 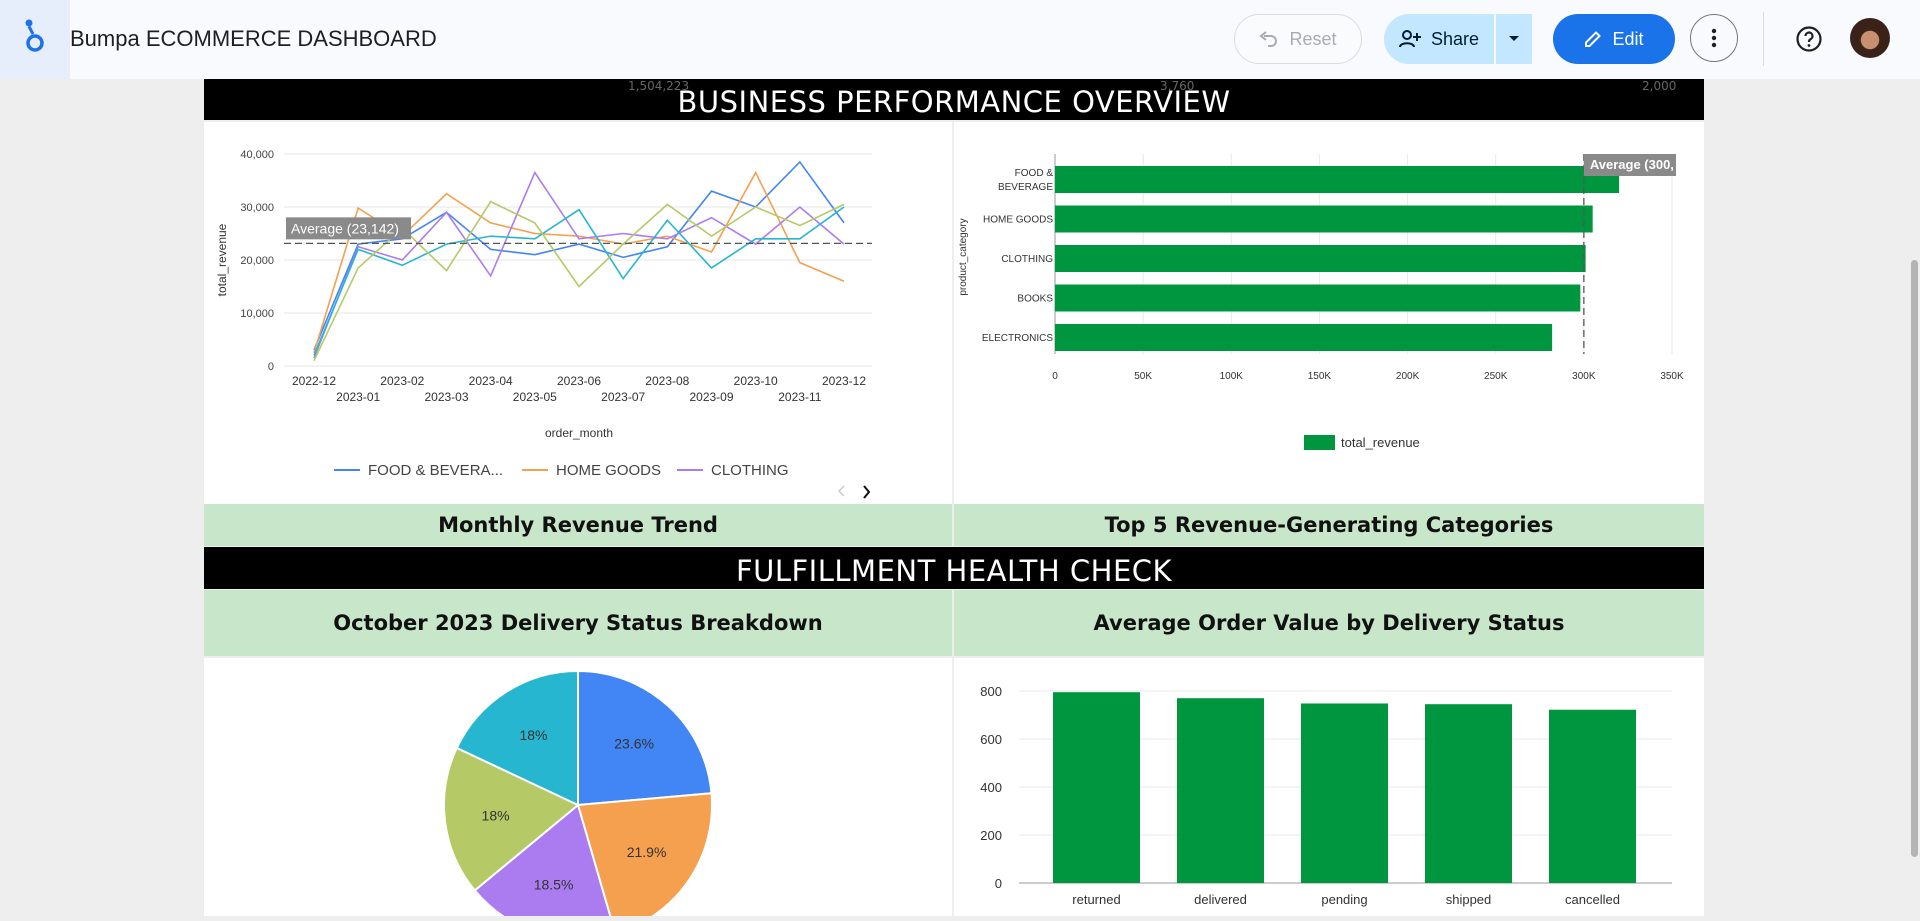 I want to click on x-tick-label: 300K, so click(x=1584, y=376).